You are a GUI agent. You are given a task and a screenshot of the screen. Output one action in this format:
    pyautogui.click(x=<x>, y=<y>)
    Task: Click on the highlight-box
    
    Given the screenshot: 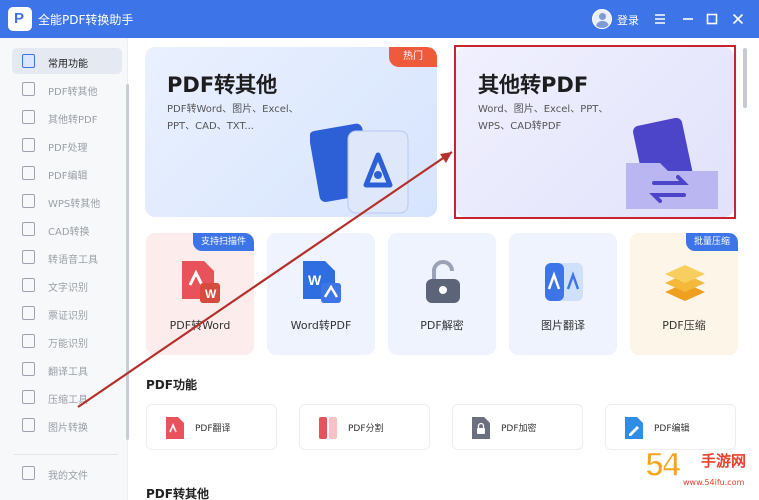 What is the action you would take?
    pyautogui.click(x=595, y=132)
    